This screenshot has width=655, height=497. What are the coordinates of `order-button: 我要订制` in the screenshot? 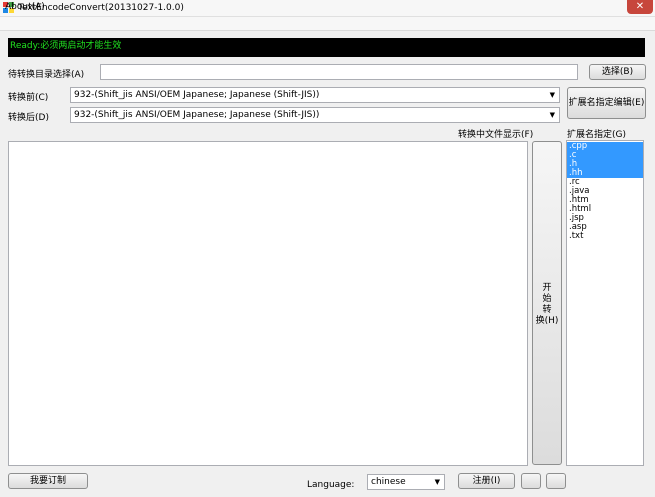 It's located at (48, 481).